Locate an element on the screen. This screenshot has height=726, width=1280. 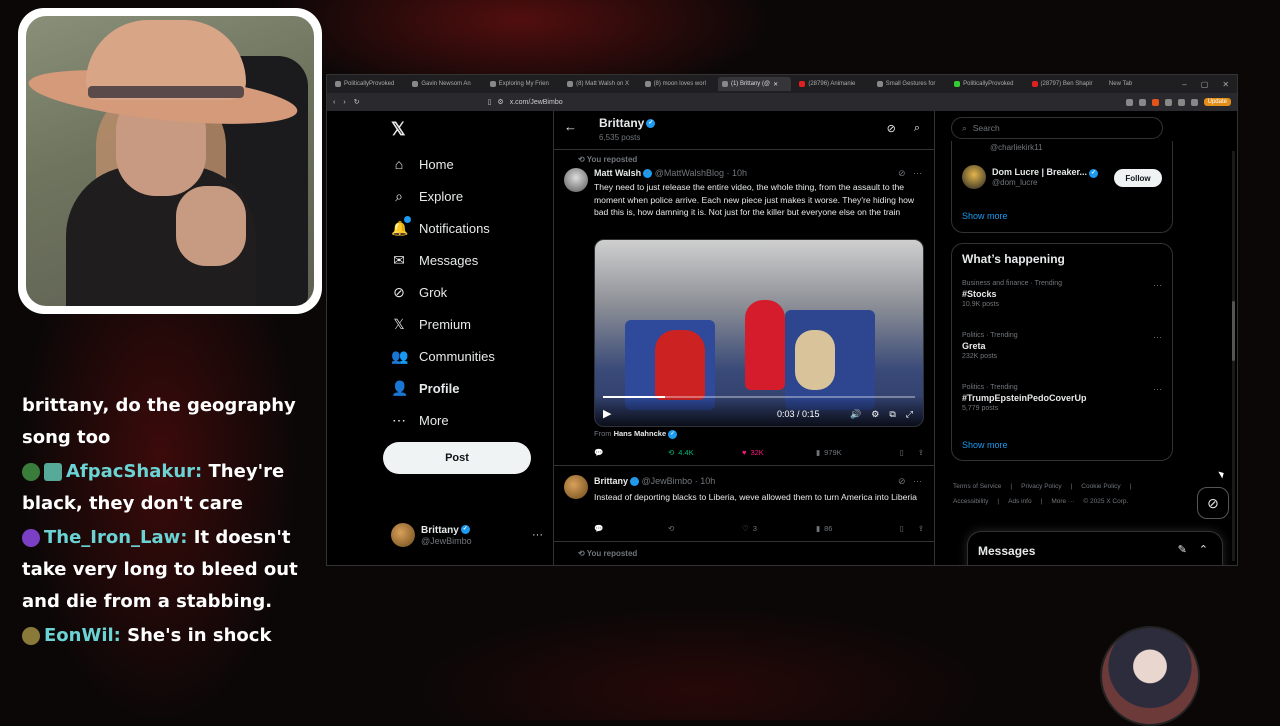
footer-link: More ··· is located at coordinates (1062, 501).